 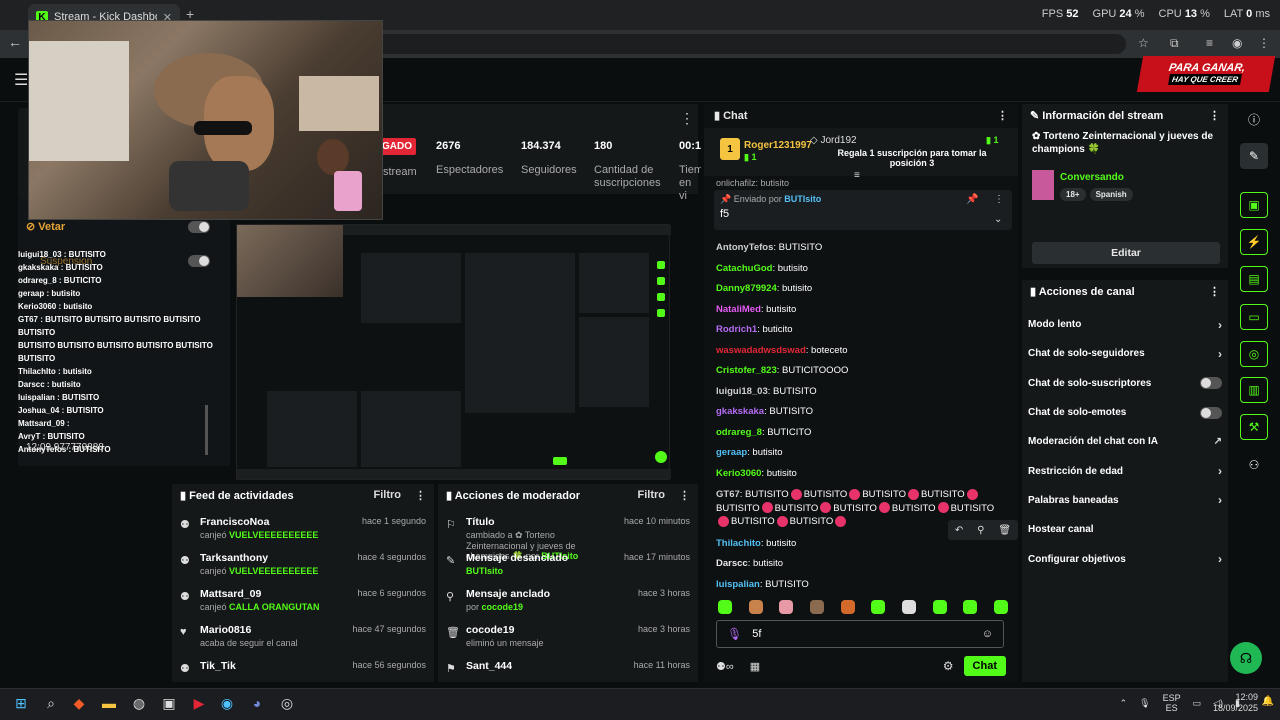 I want to click on pin-message-icon: ⚲, so click(x=980, y=530).